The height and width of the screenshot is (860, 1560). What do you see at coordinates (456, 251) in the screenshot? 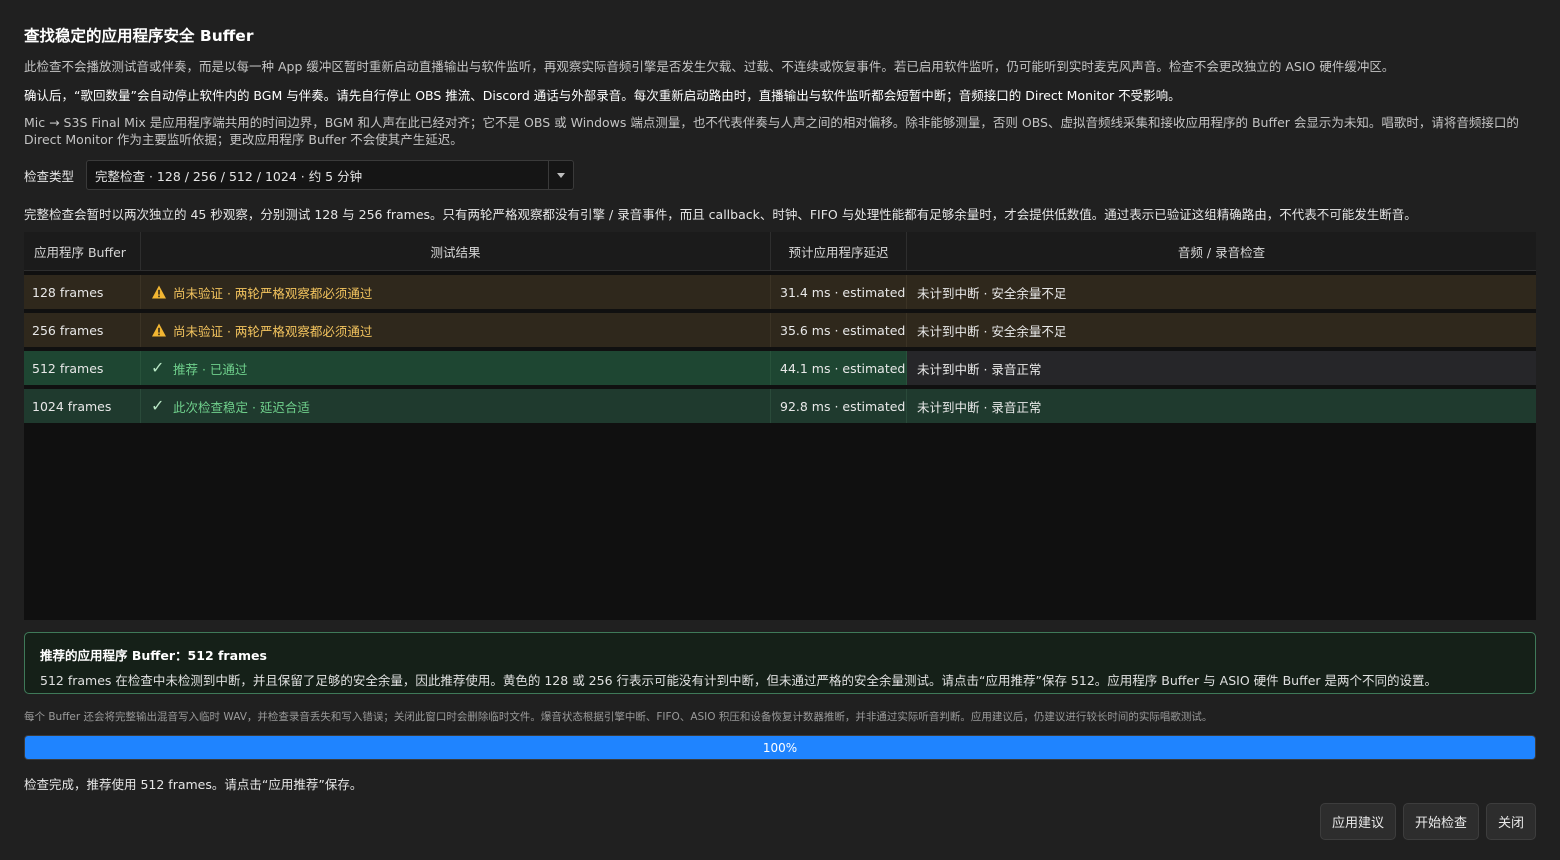
I see `header-result: 测试结果` at bounding box center [456, 251].